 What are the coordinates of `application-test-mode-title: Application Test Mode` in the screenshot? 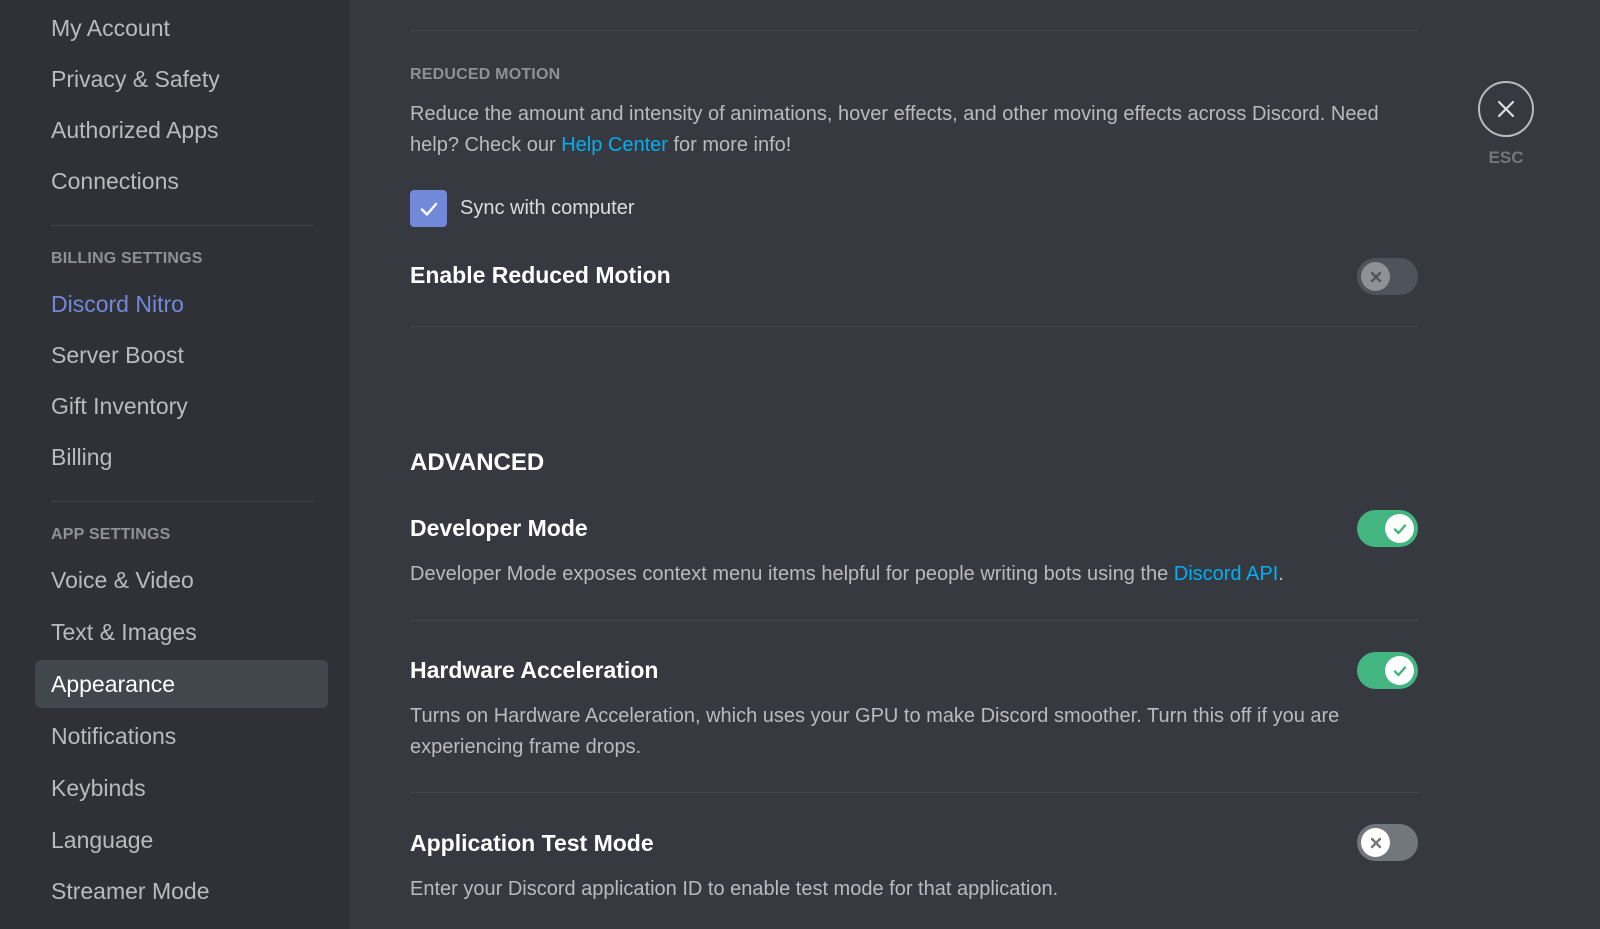 It's located at (532, 843).